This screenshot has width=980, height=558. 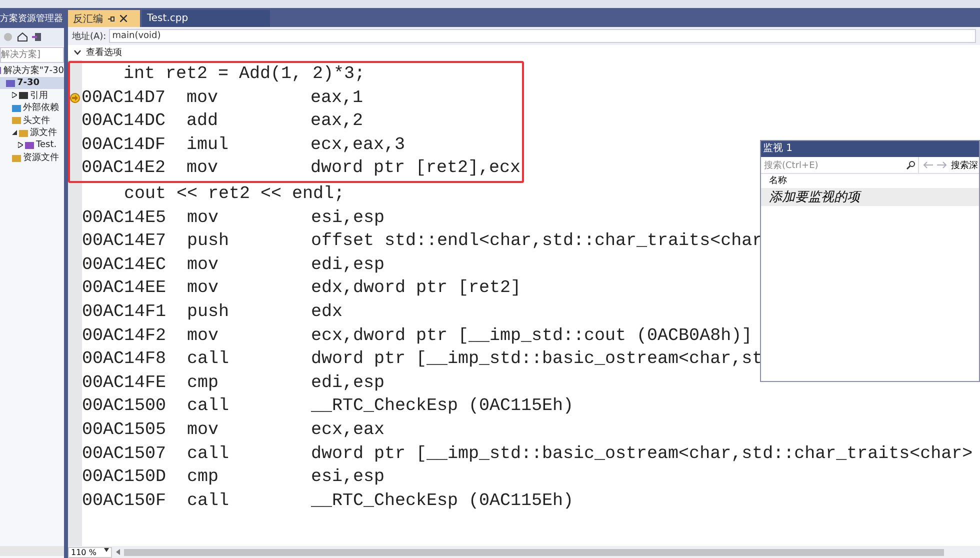 I want to click on instruction-address: 00AC14EE, so click(x=125, y=288).